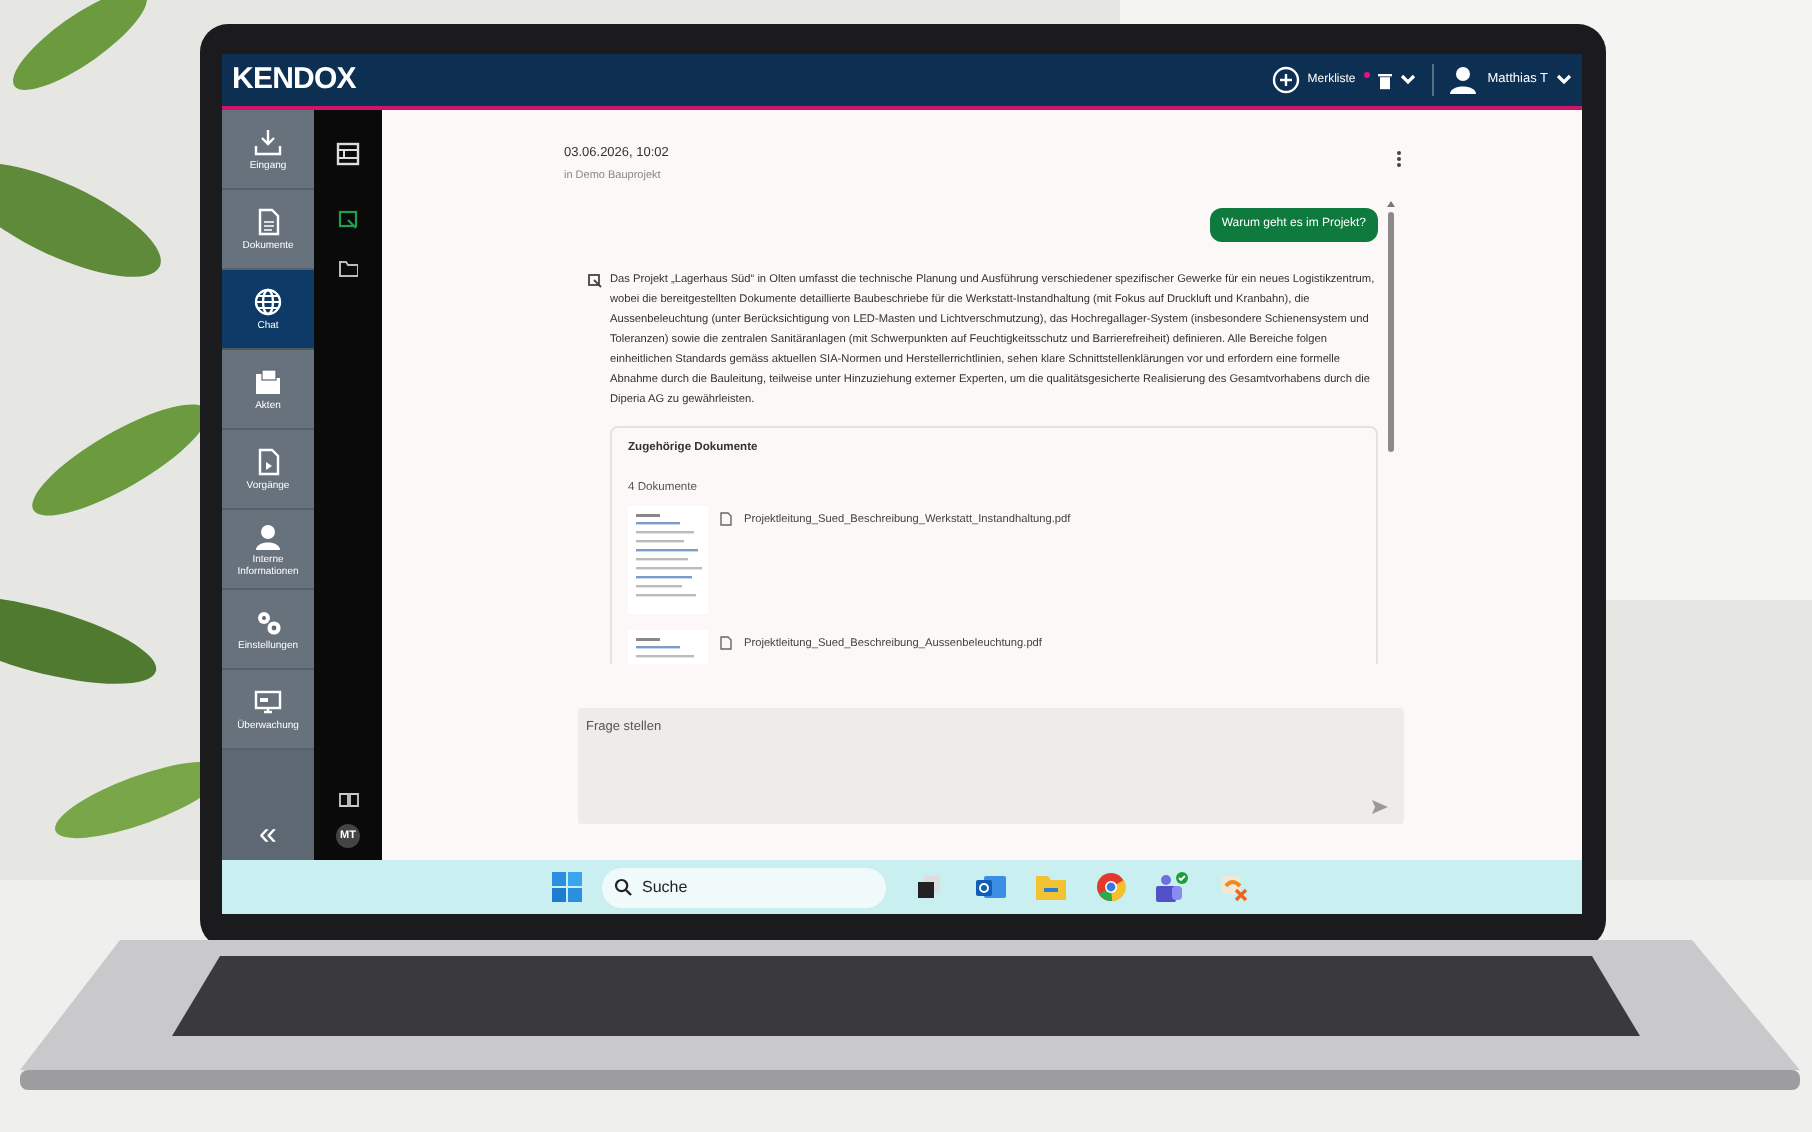  What do you see at coordinates (668, 560) in the screenshot?
I see `document-preview` at bounding box center [668, 560].